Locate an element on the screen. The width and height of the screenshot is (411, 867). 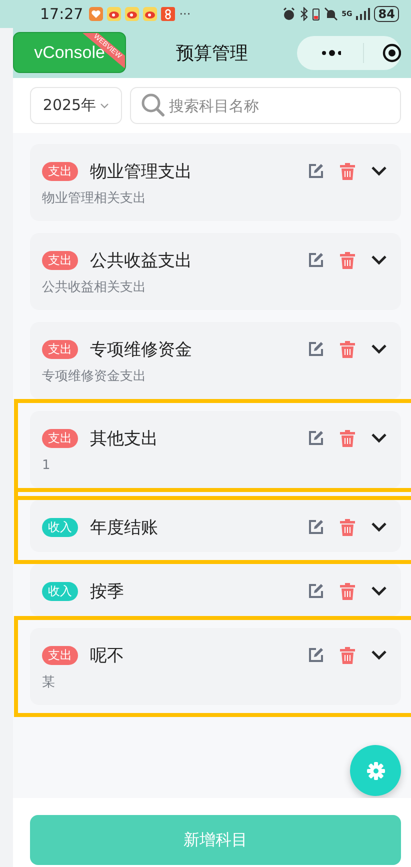
budget-card: 收入 按季 is located at coordinates (215, 590).